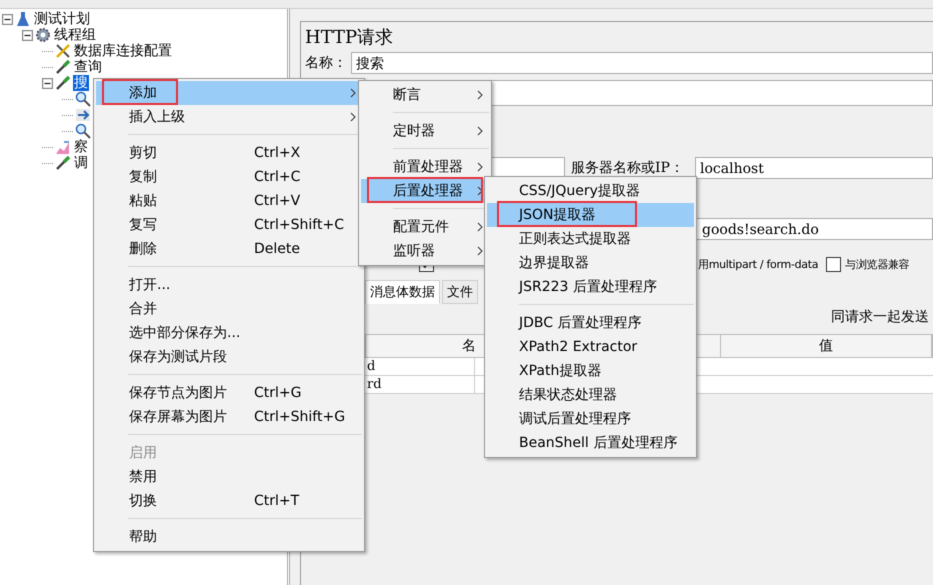  Describe the element at coordinates (425, 227) in the screenshot. I see `menu-item: 配置元件` at that location.